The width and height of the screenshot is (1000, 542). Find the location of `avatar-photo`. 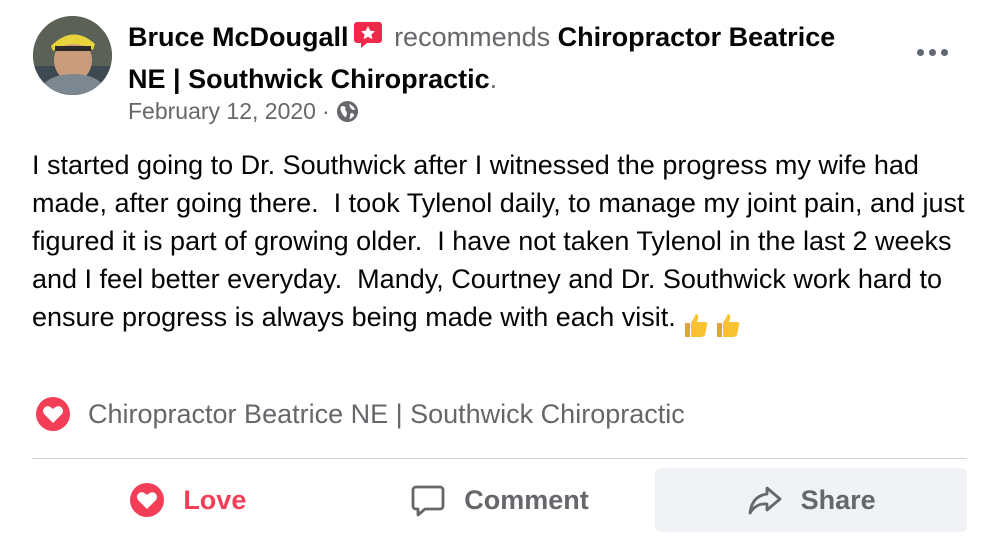

avatar-photo is located at coordinates (72, 55).